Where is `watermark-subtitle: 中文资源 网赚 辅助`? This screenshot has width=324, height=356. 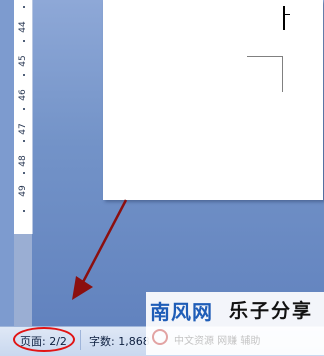
watermark-subtitle: 中文资源 网赚 辅助 is located at coordinates (217, 341).